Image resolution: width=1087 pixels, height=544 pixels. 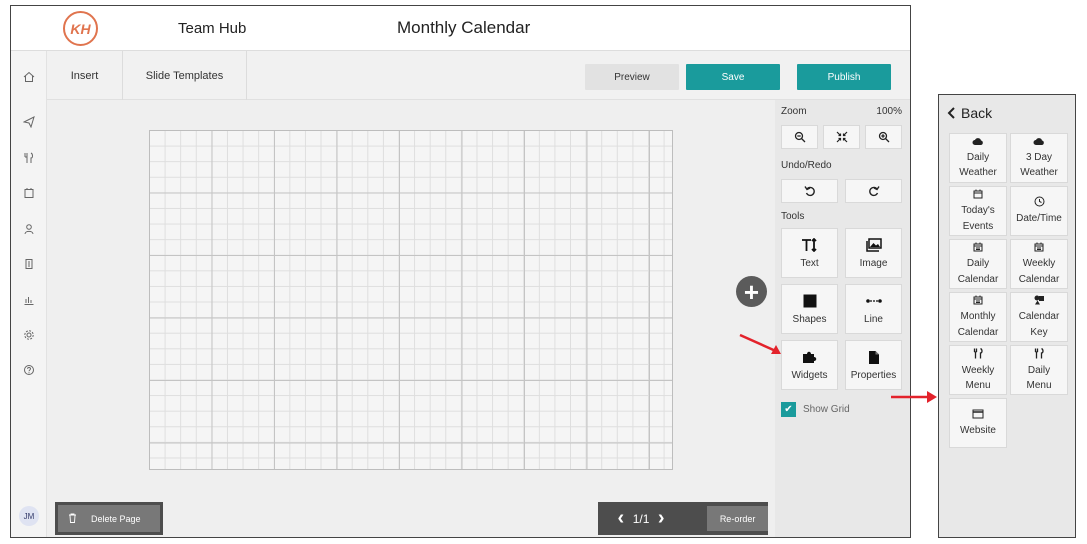 What do you see at coordinates (185, 75) in the screenshot?
I see `slide-templates-menu: Slide Templates` at bounding box center [185, 75].